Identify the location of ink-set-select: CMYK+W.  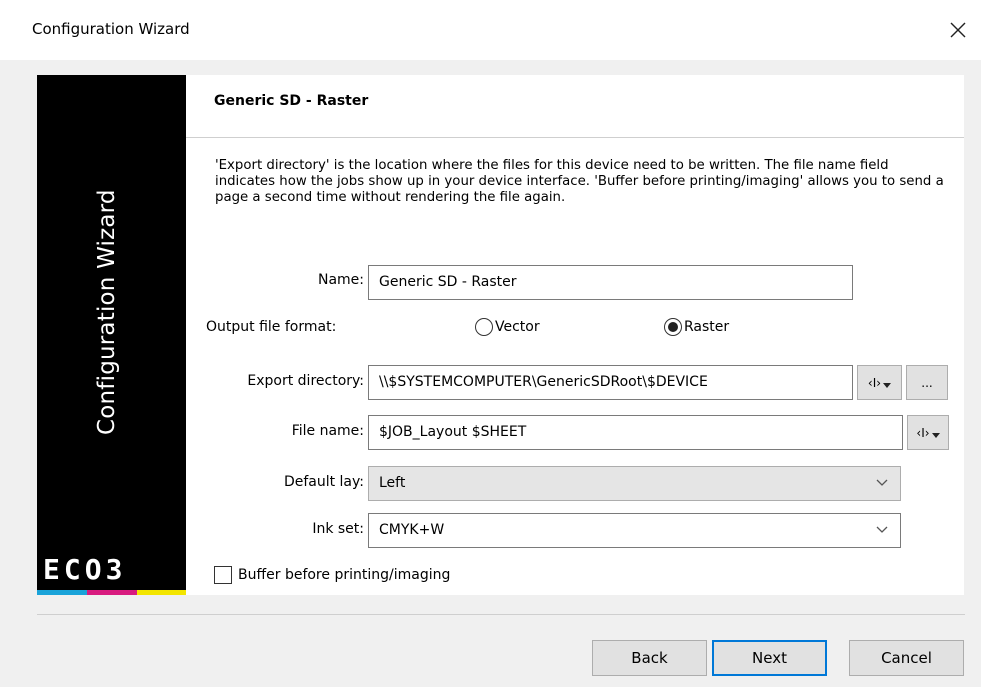
(634, 530).